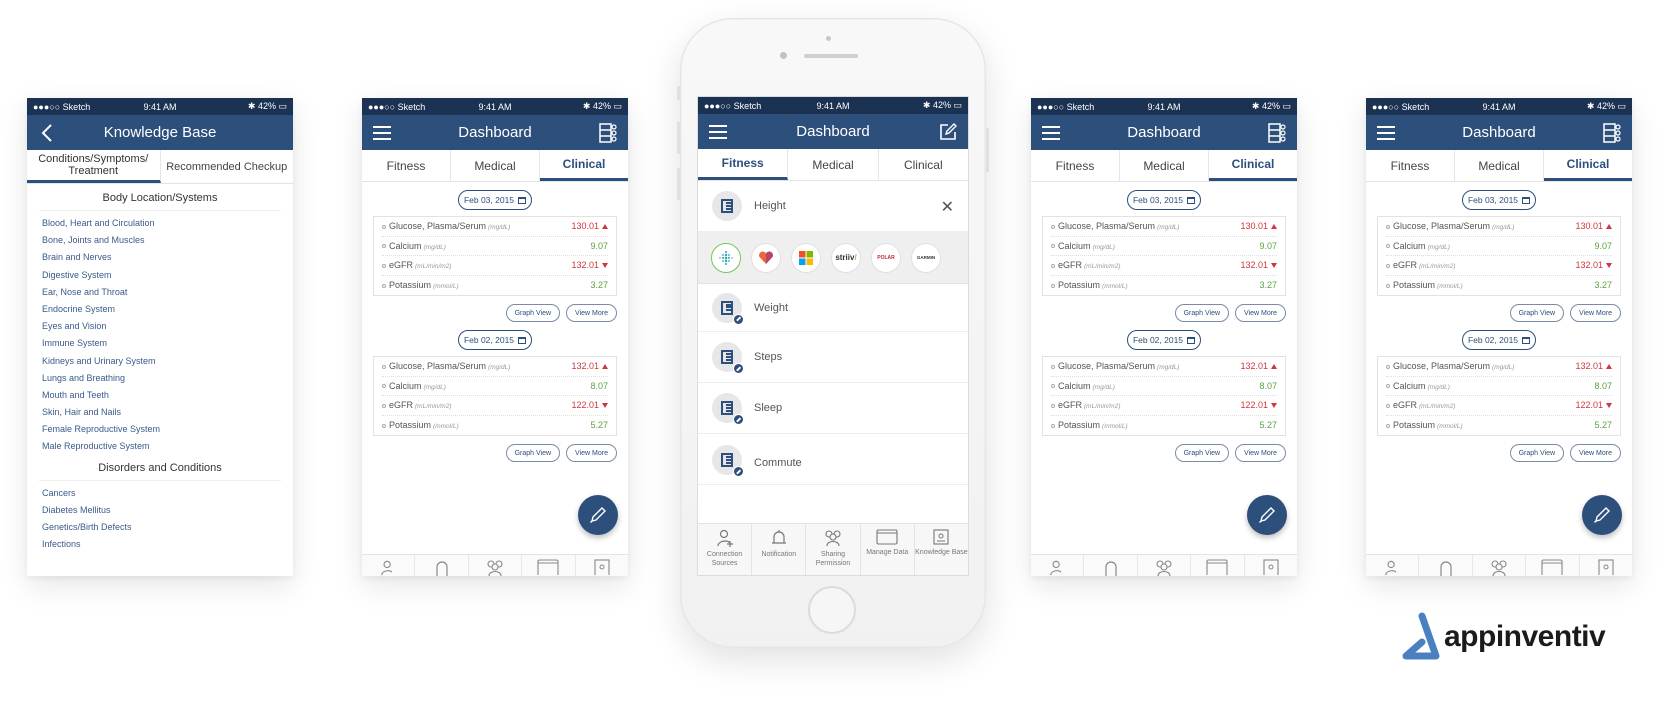 The width and height of the screenshot is (1667, 705). What do you see at coordinates (438, 226) in the screenshot?
I see `test-name: Glucose, Plasma/Serum` at bounding box center [438, 226].